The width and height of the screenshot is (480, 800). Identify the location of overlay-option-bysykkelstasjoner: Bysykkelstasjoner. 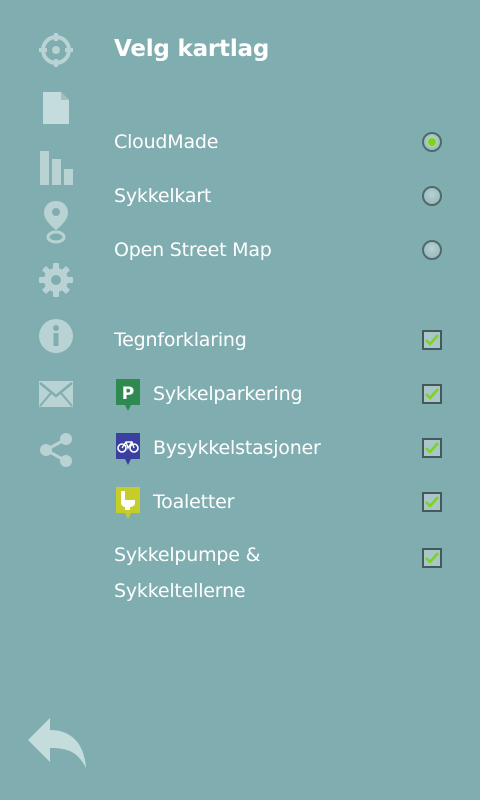
(280, 448).